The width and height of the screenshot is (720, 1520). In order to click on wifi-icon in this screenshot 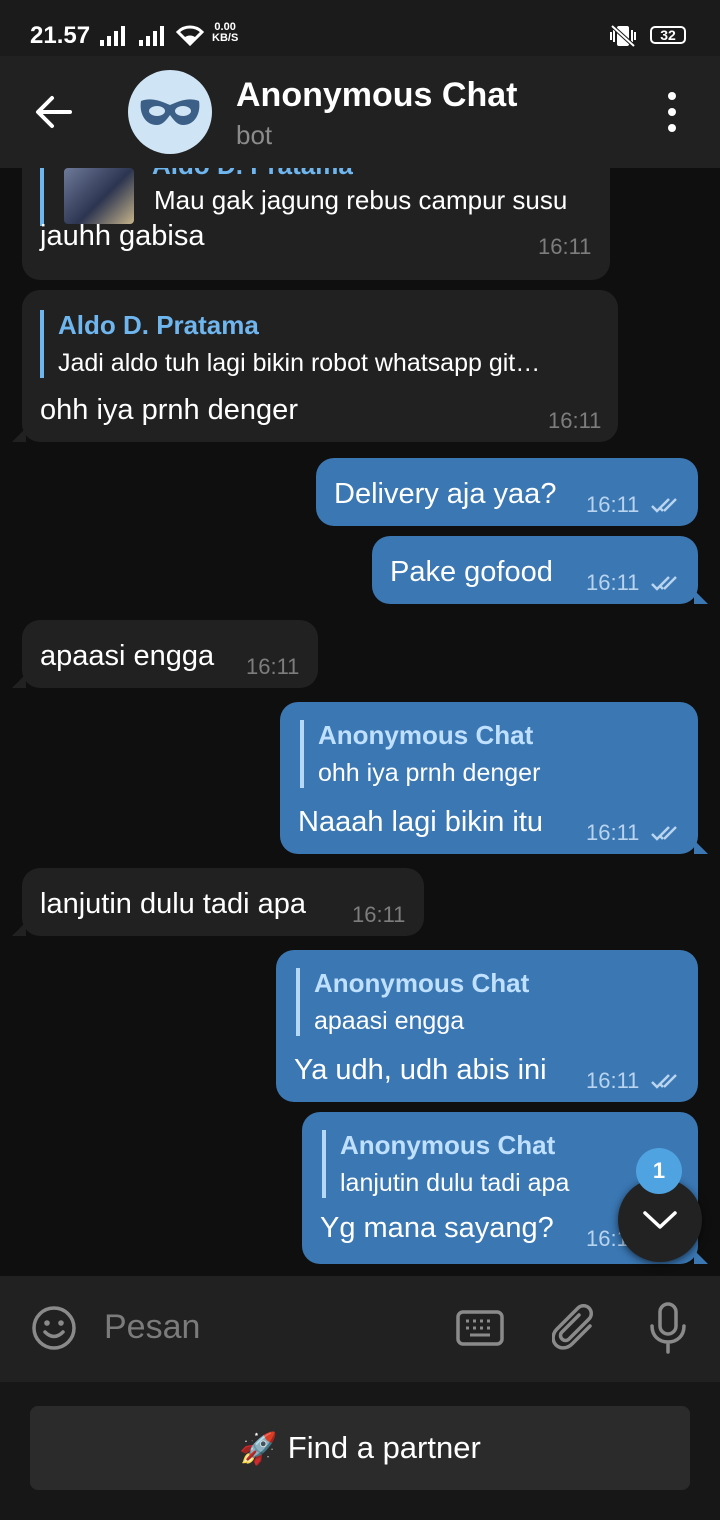, I will do `click(190, 35)`.